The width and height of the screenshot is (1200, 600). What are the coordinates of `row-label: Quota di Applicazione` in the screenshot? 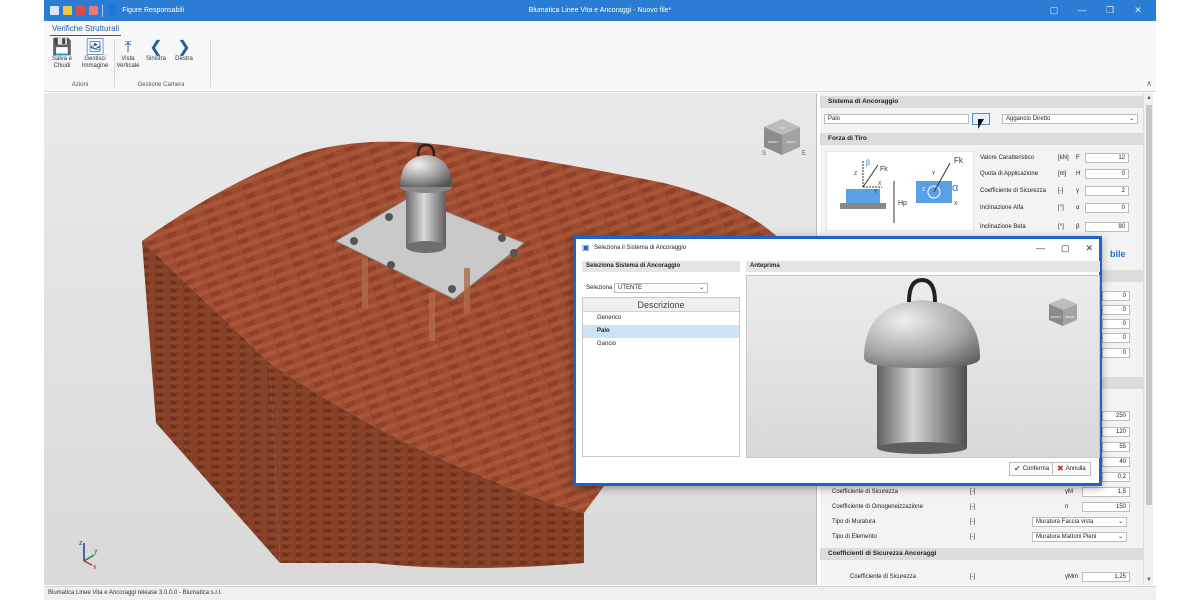 It's located at (1009, 174).